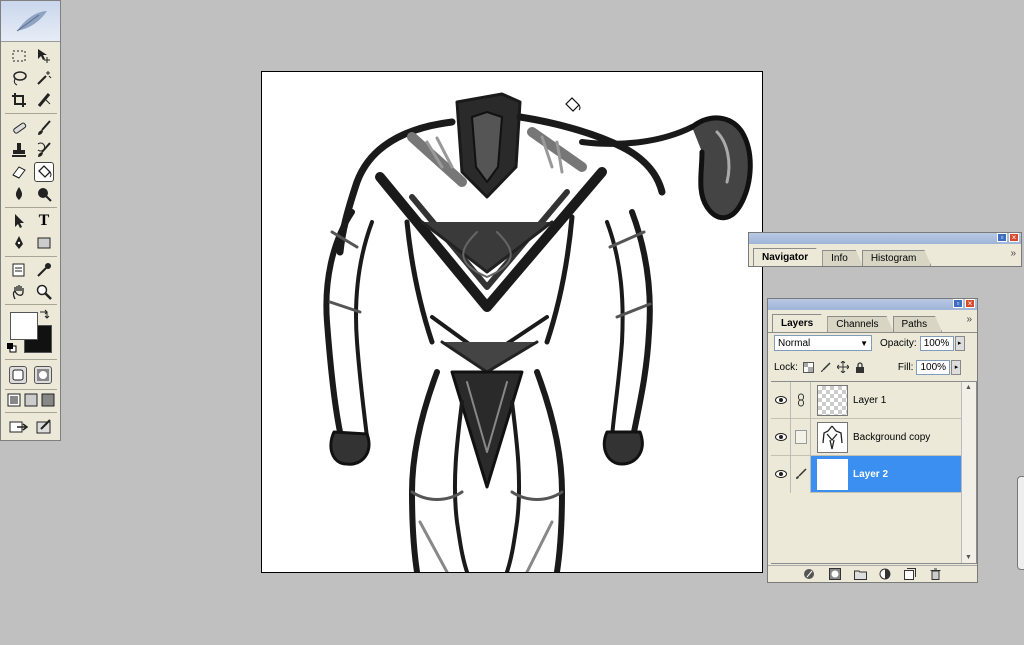 The height and width of the screenshot is (645, 1024). What do you see at coordinates (823, 343) in the screenshot?
I see `blend-mode-select: Normal ▼` at bounding box center [823, 343].